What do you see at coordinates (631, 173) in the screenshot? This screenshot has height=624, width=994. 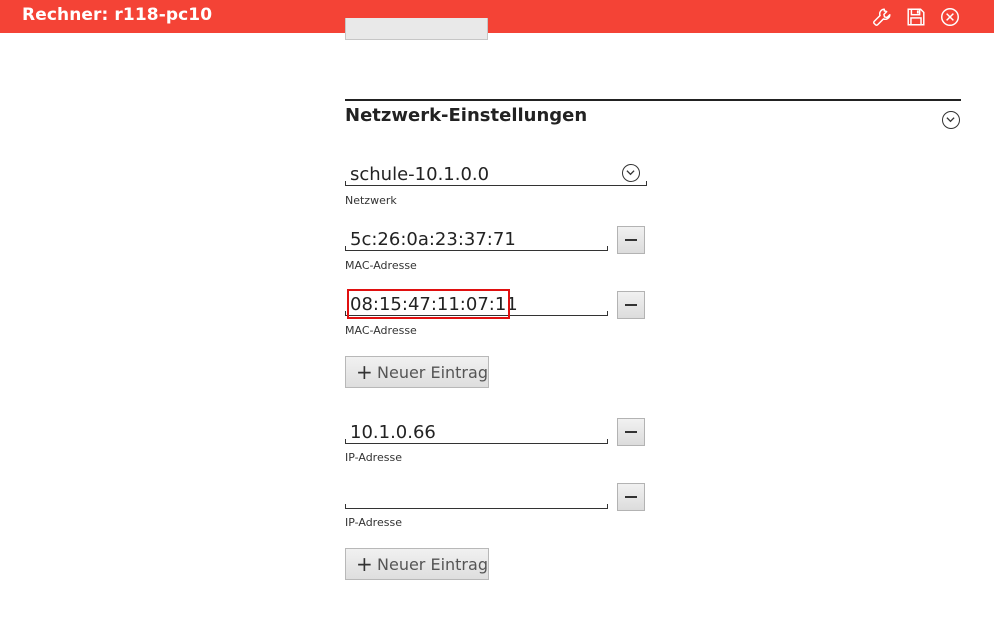 I see `chevron-down-icon` at bounding box center [631, 173].